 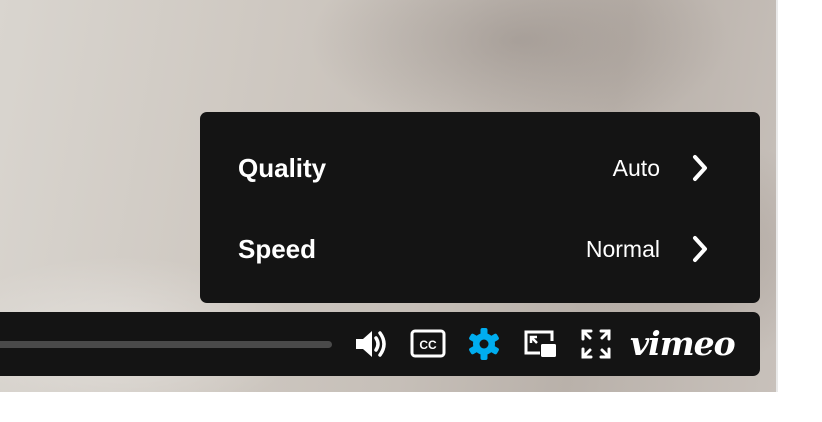 I want to click on settings-gear-icon, so click(x=484, y=344).